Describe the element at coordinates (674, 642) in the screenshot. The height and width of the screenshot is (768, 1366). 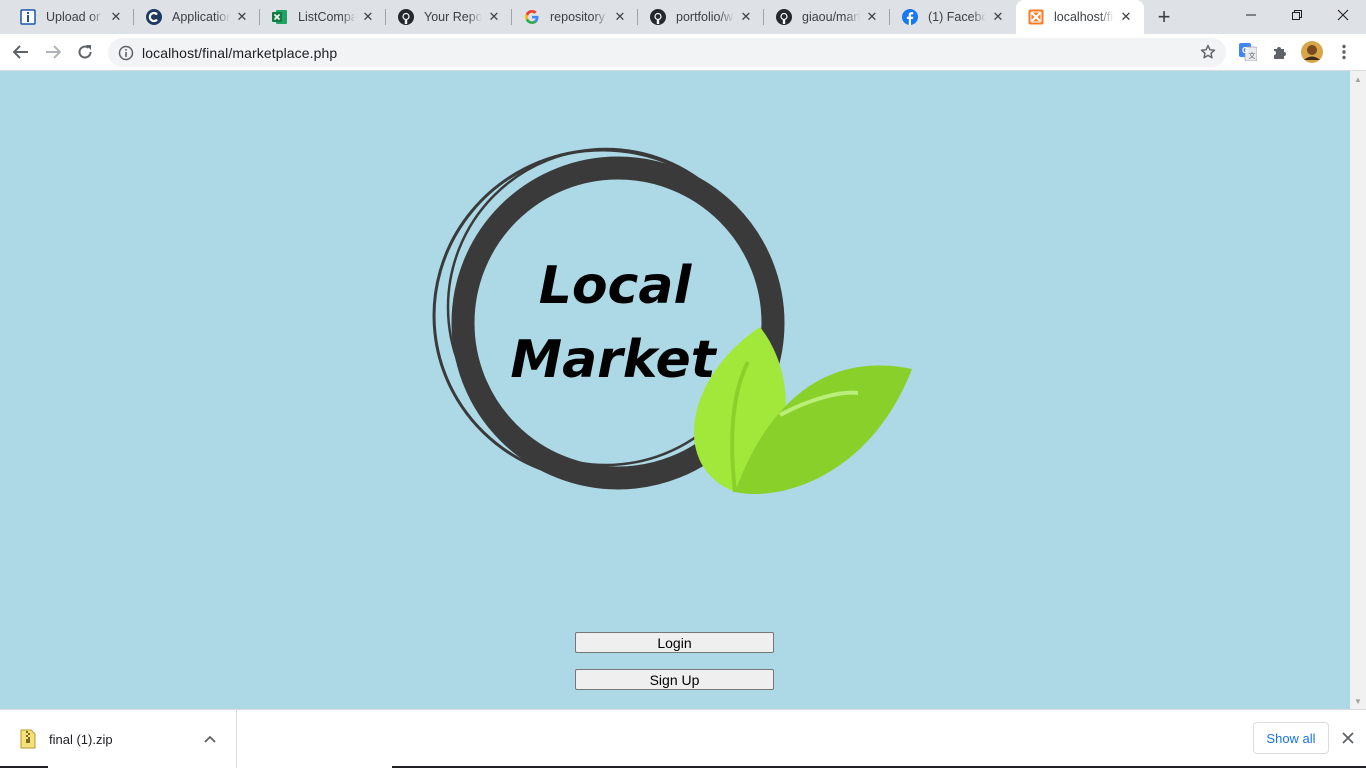
I see `login-button: Login` at that location.